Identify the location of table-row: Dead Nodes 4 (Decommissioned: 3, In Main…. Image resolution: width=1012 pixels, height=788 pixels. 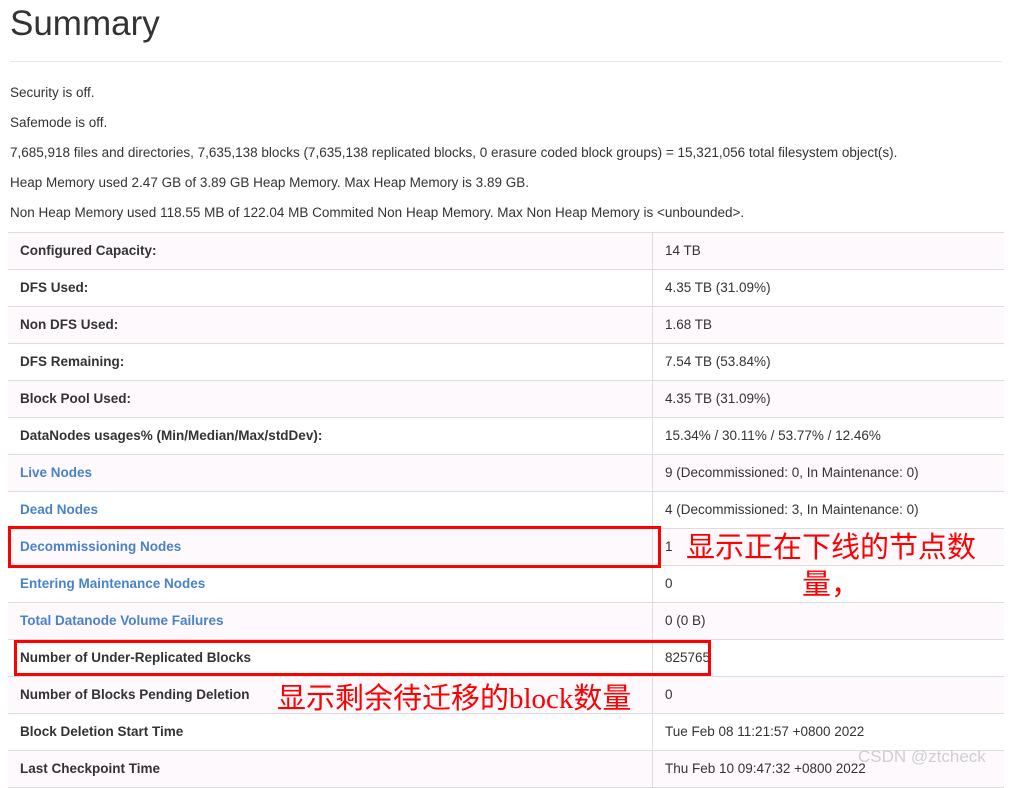
(506, 510).